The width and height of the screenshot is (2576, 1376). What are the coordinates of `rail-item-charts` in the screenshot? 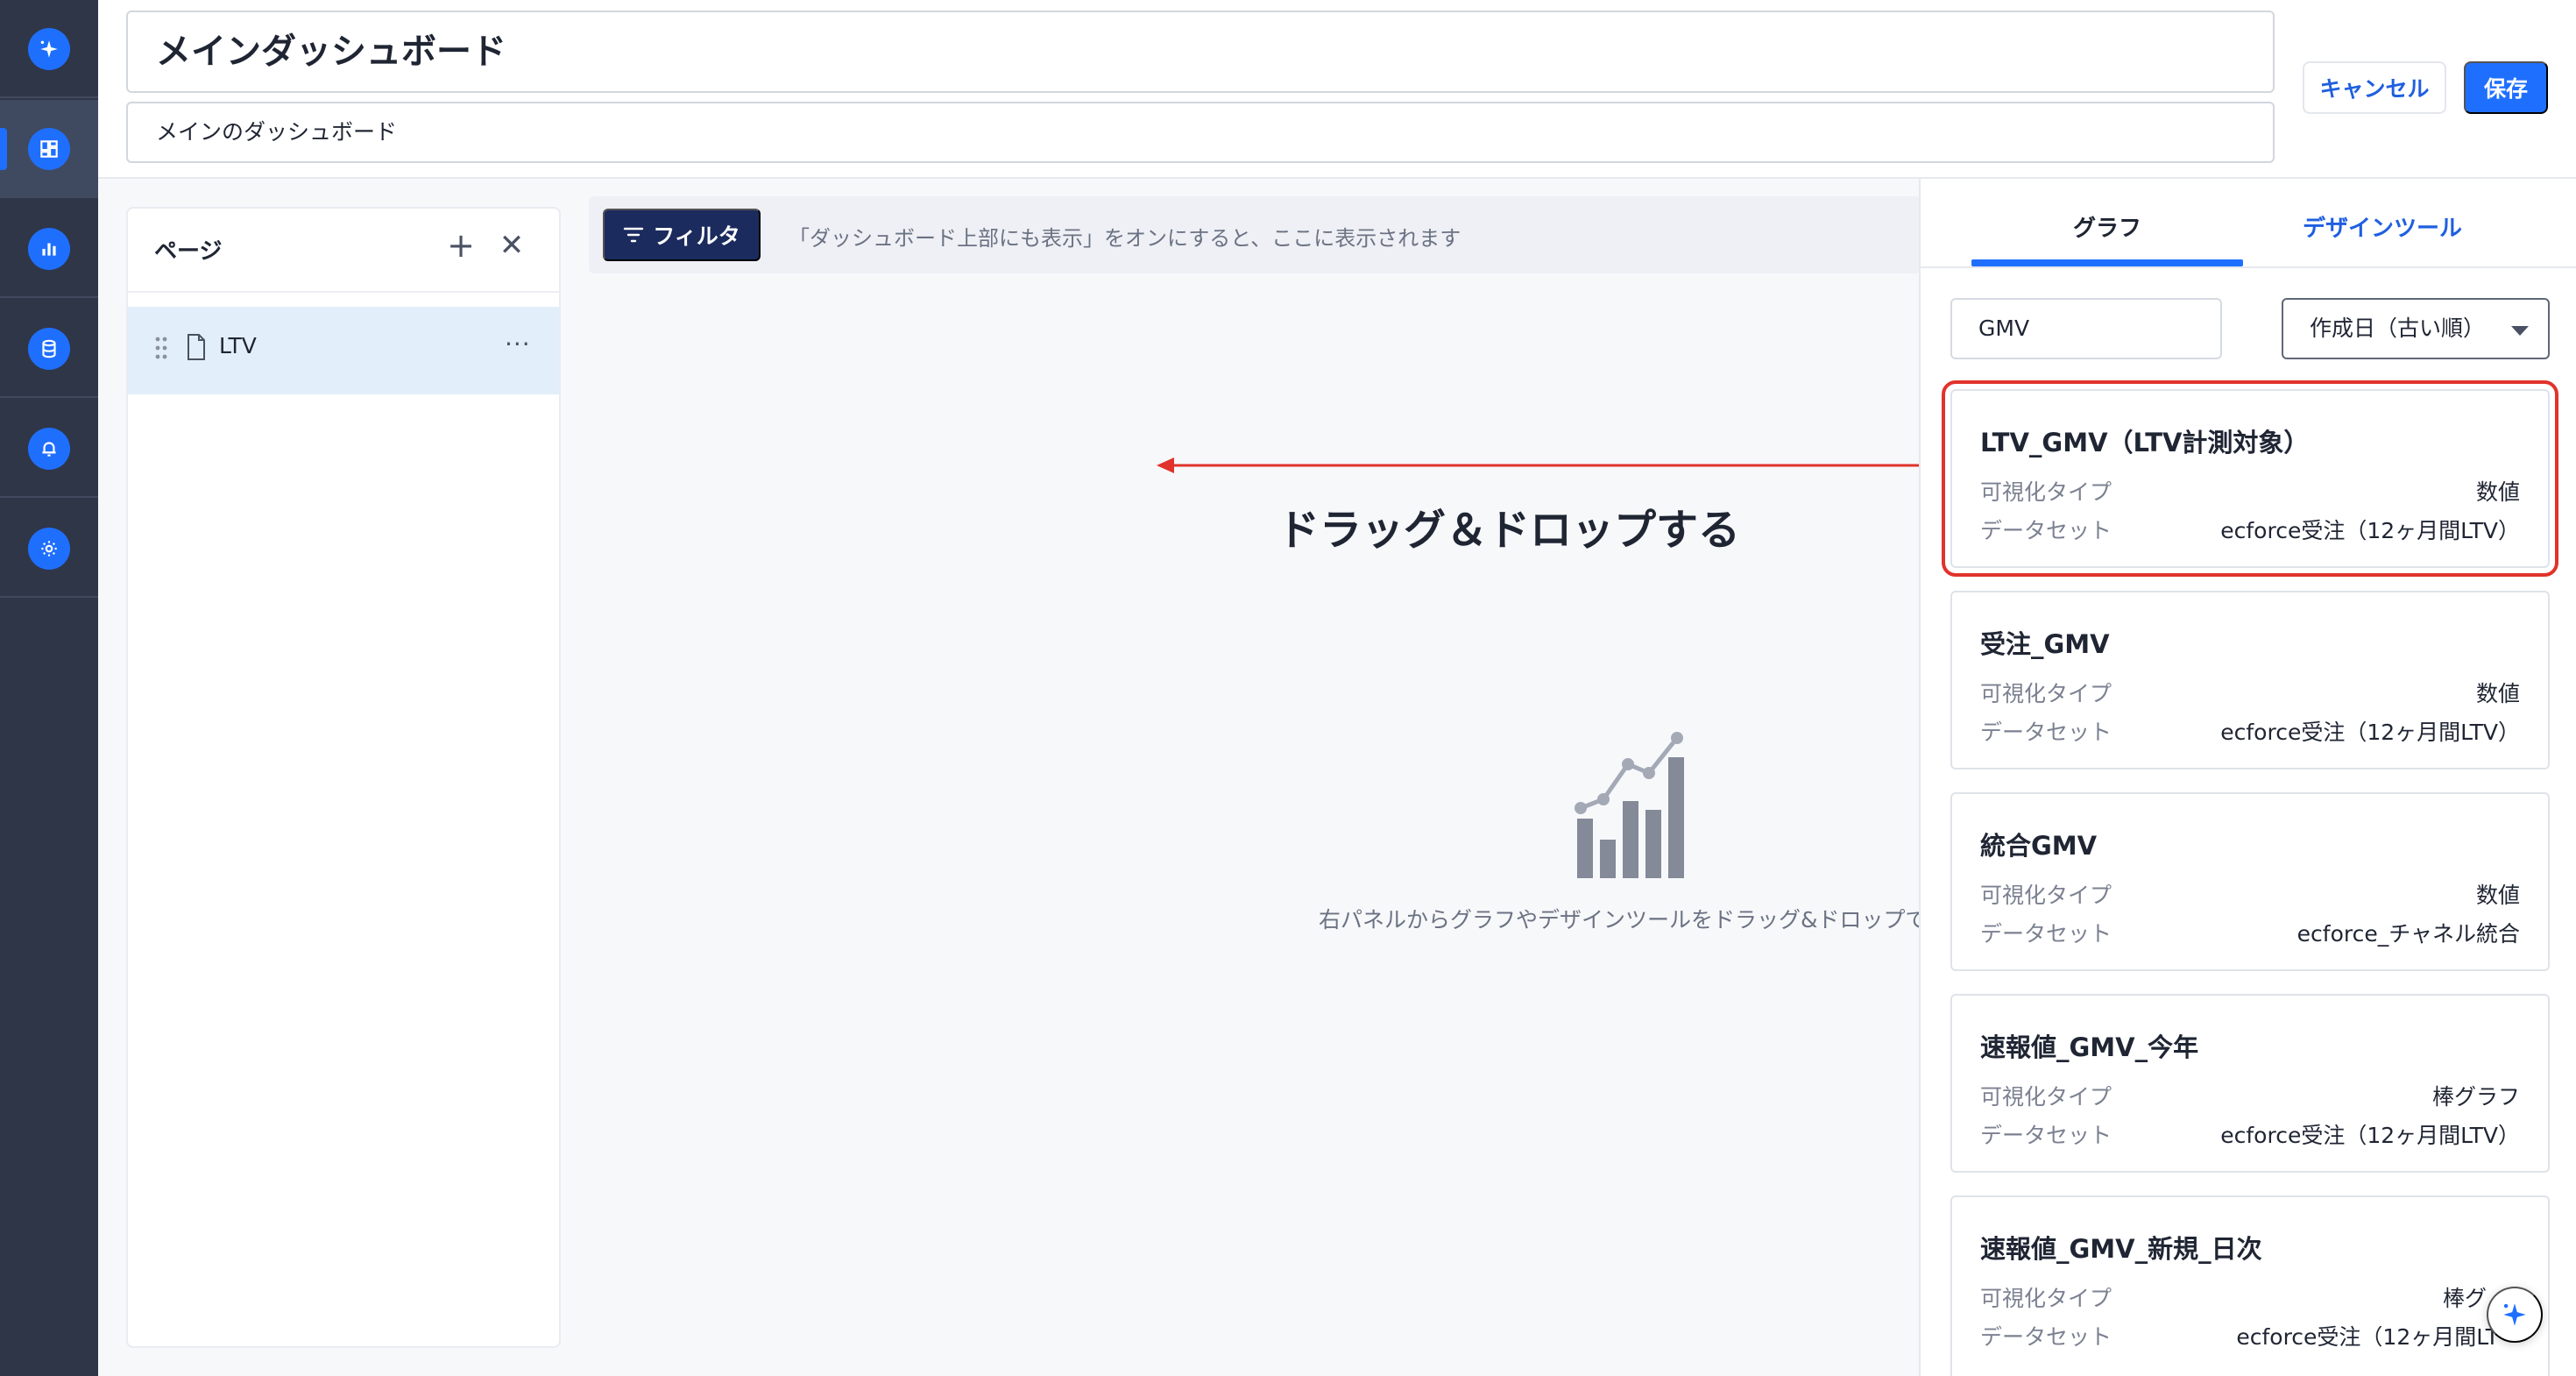 It's located at (49, 249).